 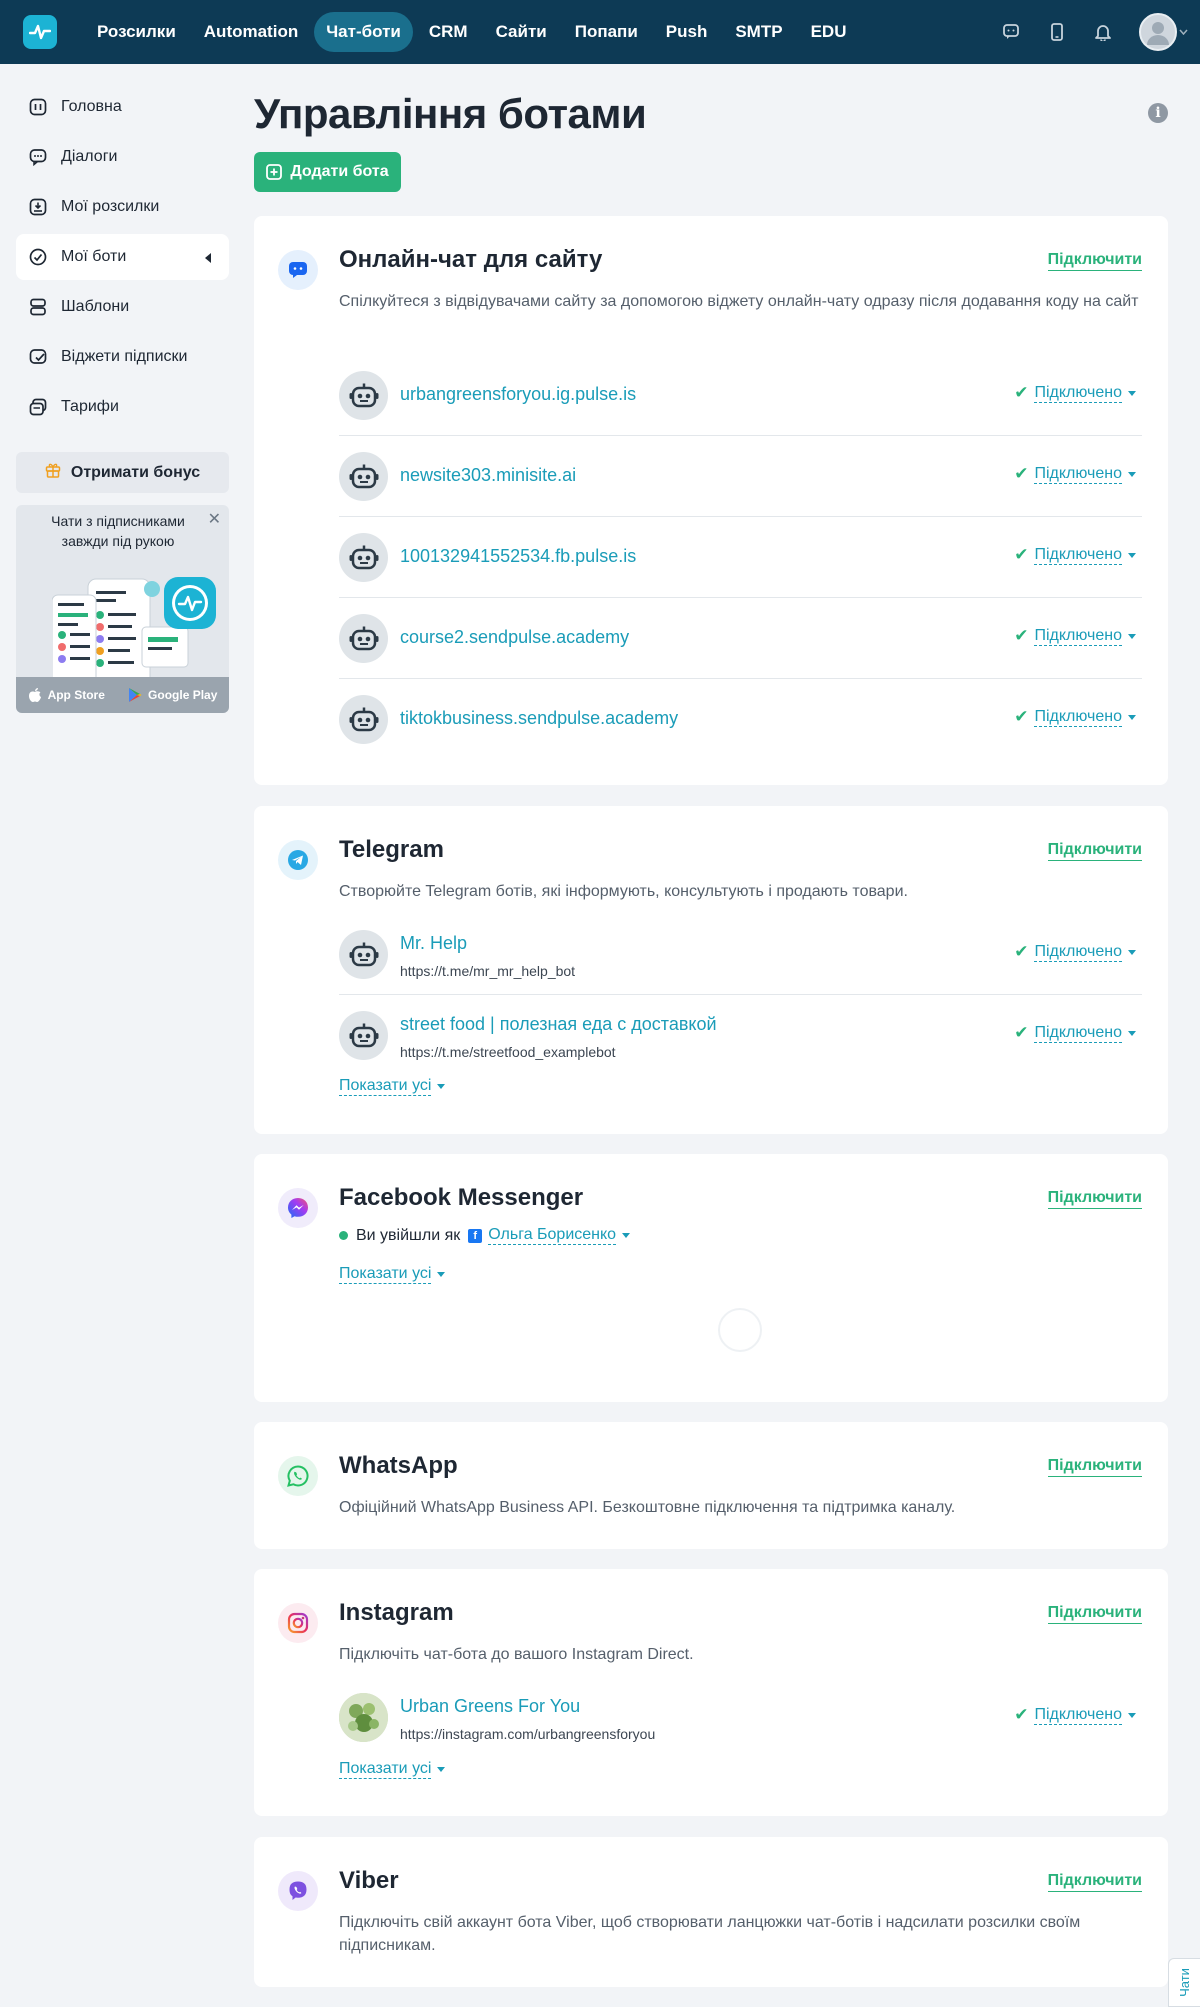 What do you see at coordinates (38, 207) in the screenshot?
I see `inbox-icon` at bounding box center [38, 207].